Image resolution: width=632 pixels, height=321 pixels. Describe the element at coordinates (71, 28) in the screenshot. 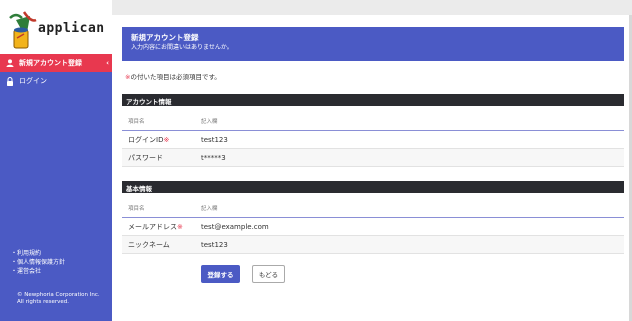

I see `logo-text: applican` at that location.